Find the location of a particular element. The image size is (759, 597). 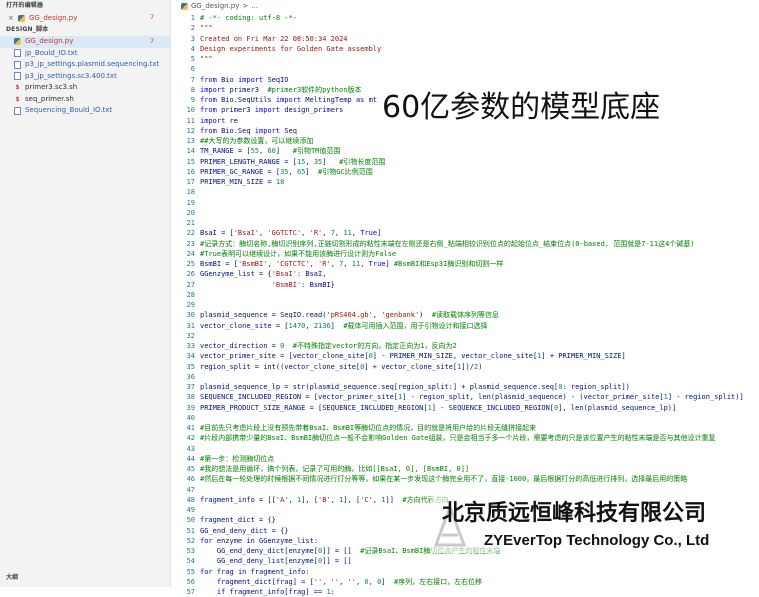

code-line: 54 GG_end_deny_list[enzyme[0]] = [] is located at coordinates (465, 561).